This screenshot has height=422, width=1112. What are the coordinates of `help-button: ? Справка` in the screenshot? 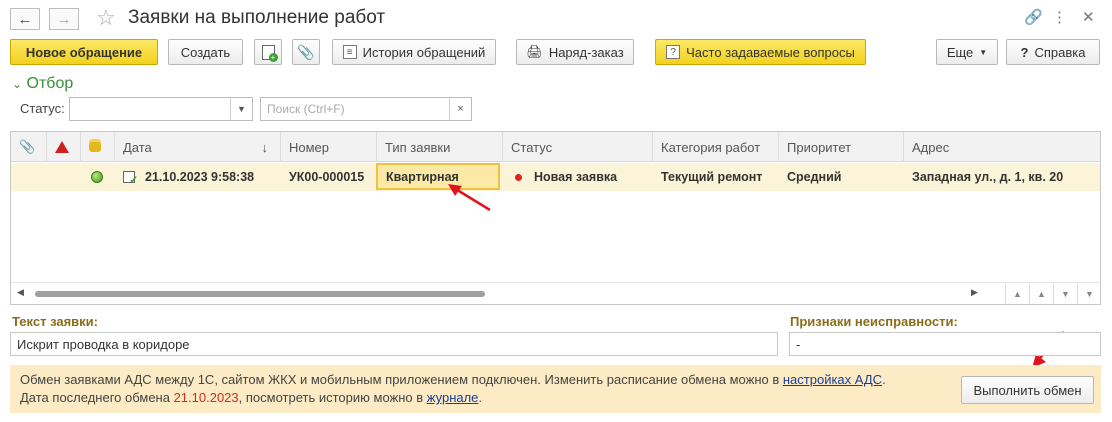 It's located at (1053, 52).